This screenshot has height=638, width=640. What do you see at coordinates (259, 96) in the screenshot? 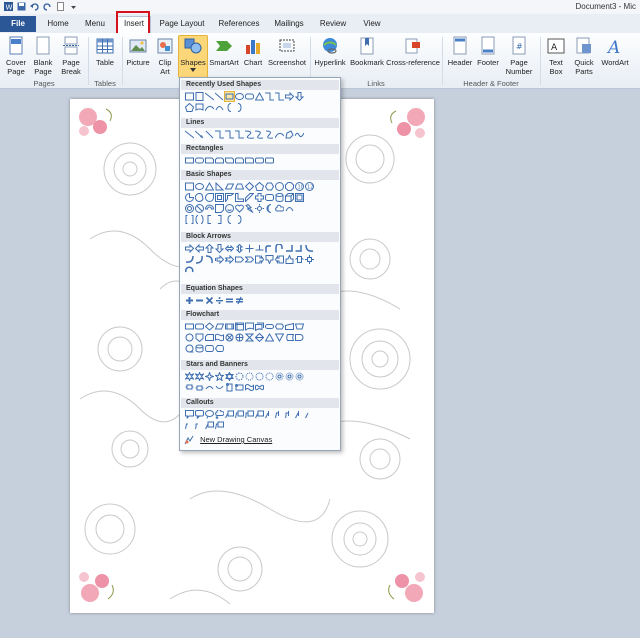
I see `triangle-shape-icon` at bounding box center [259, 96].